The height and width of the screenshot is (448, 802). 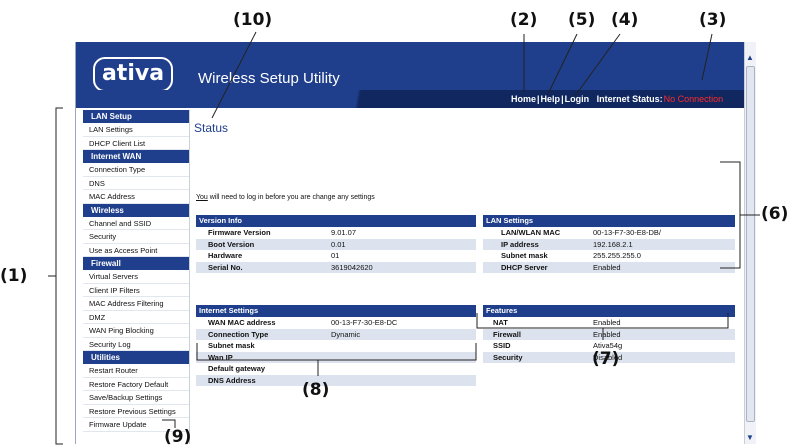 What do you see at coordinates (625, 20) in the screenshot?
I see `callout-4: (4)` at bounding box center [625, 20].